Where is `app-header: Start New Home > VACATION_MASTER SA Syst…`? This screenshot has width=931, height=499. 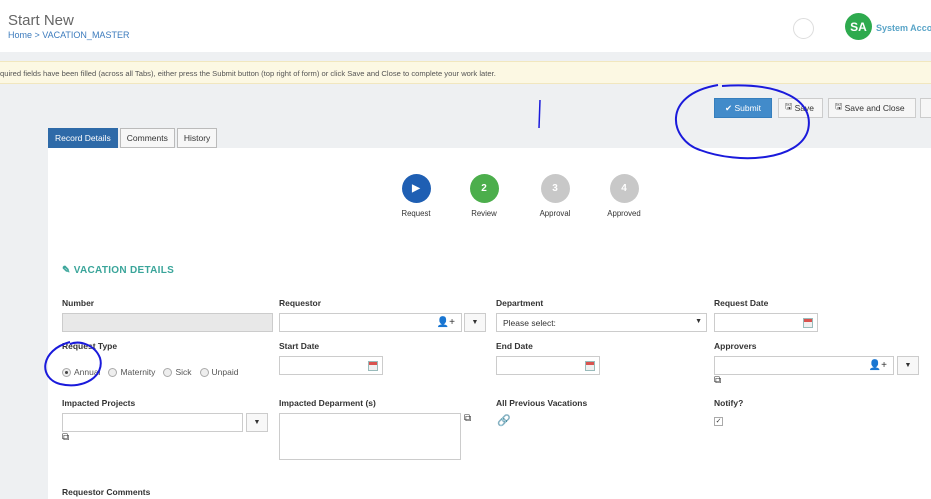 app-header: Start New Home > VACATION_MASTER SA Syst… is located at coordinates (465, 26).